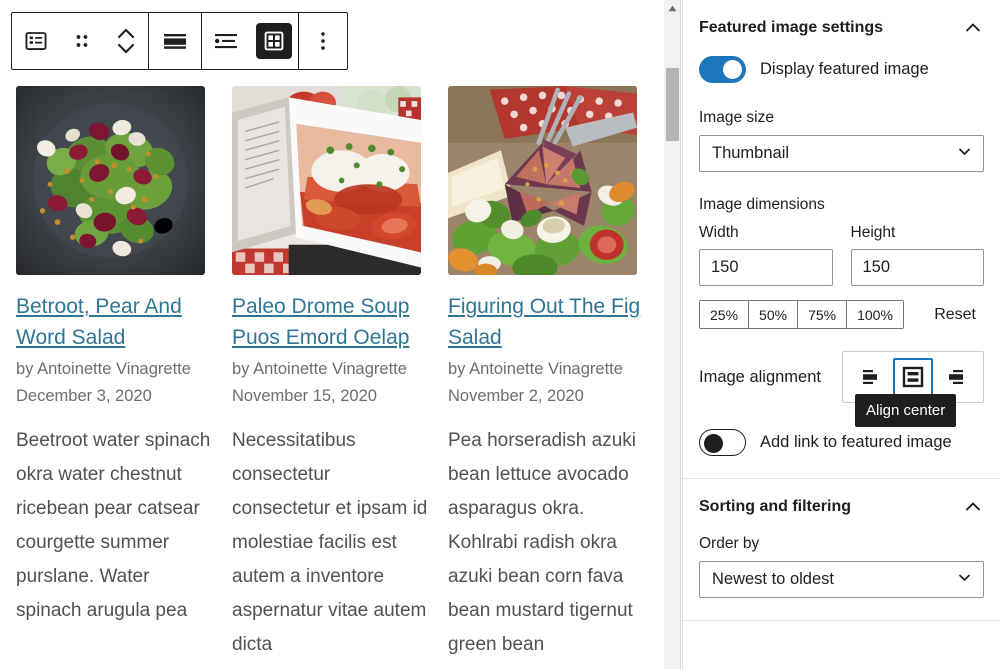 Image resolution: width=1000 pixels, height=669 pixels. What do you see at coordinates (874, 314) in the screenshot?
I see `scale-100-button: 100%` at bounding box center [874, 314].